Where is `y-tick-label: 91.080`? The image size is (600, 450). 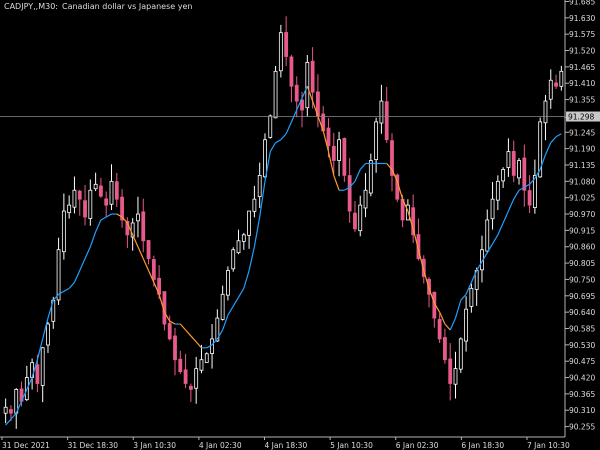 y-tick-label: 91.080 is located at coordinates (582, 181).